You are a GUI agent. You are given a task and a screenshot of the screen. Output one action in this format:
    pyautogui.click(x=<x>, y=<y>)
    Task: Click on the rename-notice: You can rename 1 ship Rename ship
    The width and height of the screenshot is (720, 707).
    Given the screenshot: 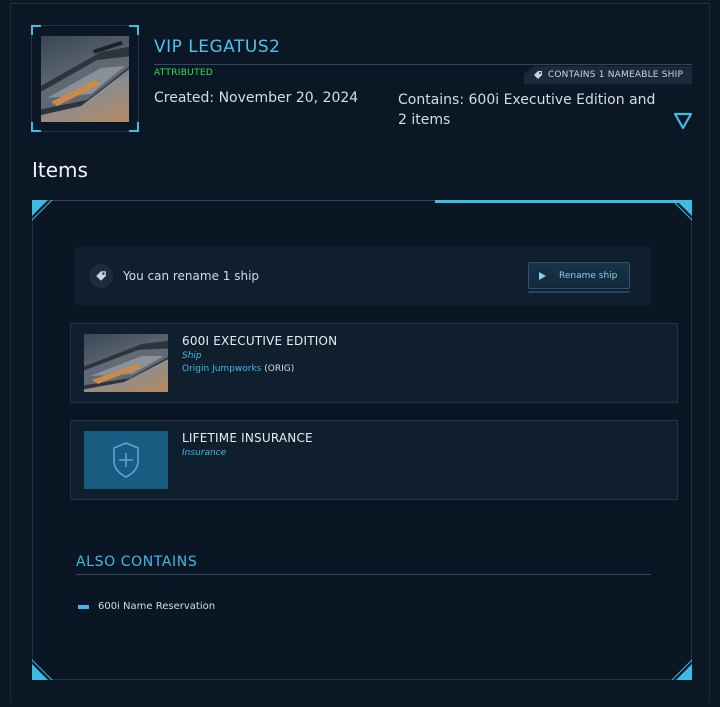 What is the action you would take?
    pyautogui.click(x=363, y=276)
    